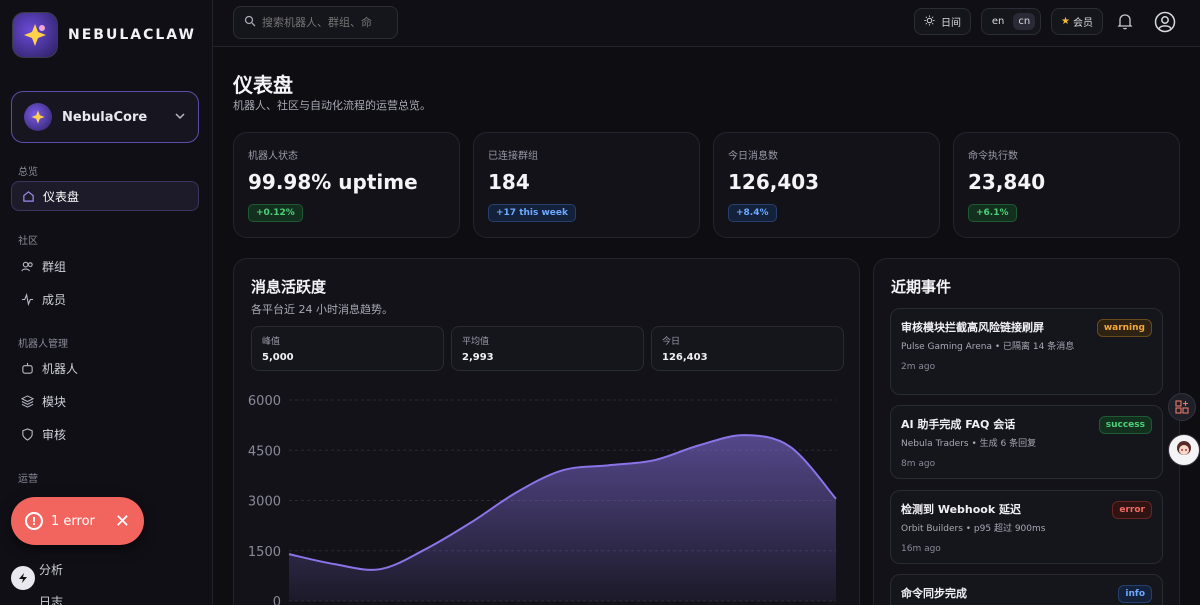 This screenshot has height=605, width=1200. Describe the element at coordinates (918, 367) in the screenshot. I see `event-time: 2m ago` at that location.